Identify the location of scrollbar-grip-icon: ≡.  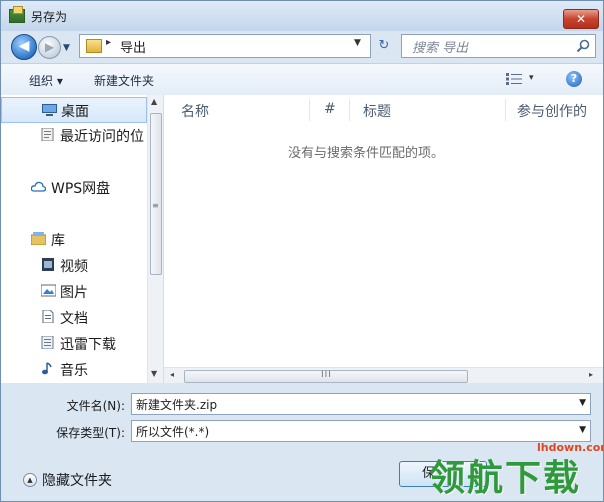
(155, 205).